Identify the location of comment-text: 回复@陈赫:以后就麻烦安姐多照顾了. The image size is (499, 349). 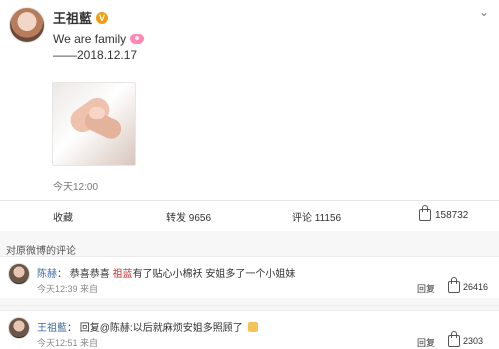
(161, 328).